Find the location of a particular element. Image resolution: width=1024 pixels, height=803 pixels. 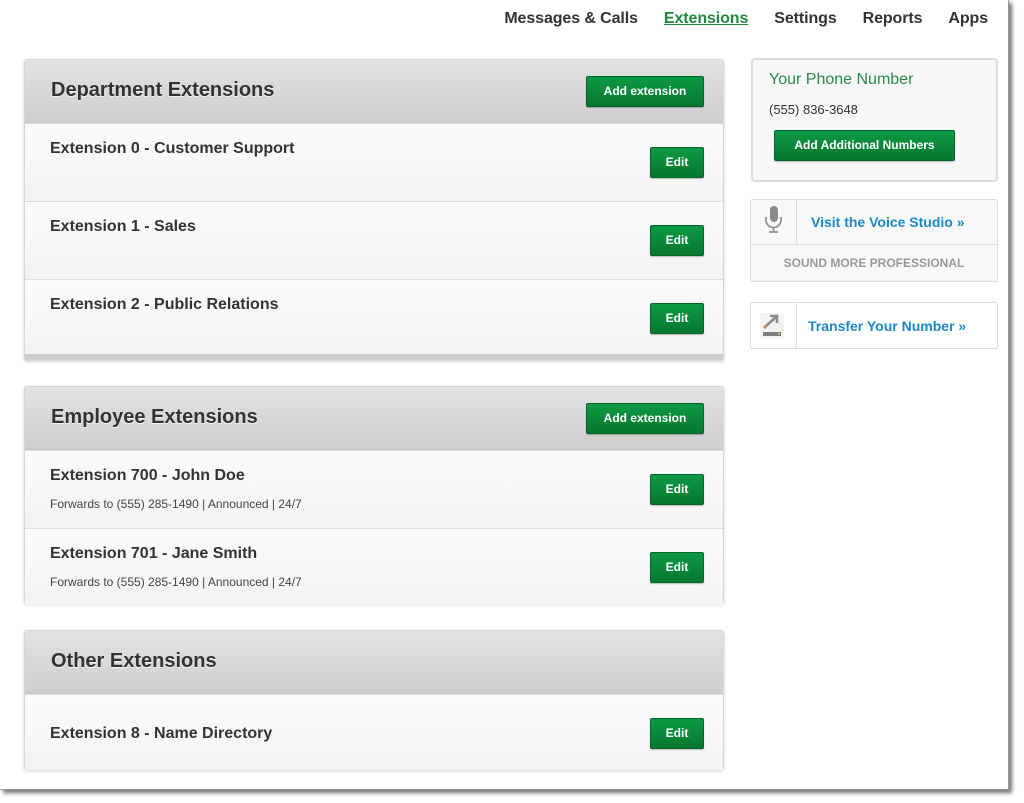

voice-studio-tagline: SOUND MORE PROFESSIONAL is located at coordinates (874, 263).